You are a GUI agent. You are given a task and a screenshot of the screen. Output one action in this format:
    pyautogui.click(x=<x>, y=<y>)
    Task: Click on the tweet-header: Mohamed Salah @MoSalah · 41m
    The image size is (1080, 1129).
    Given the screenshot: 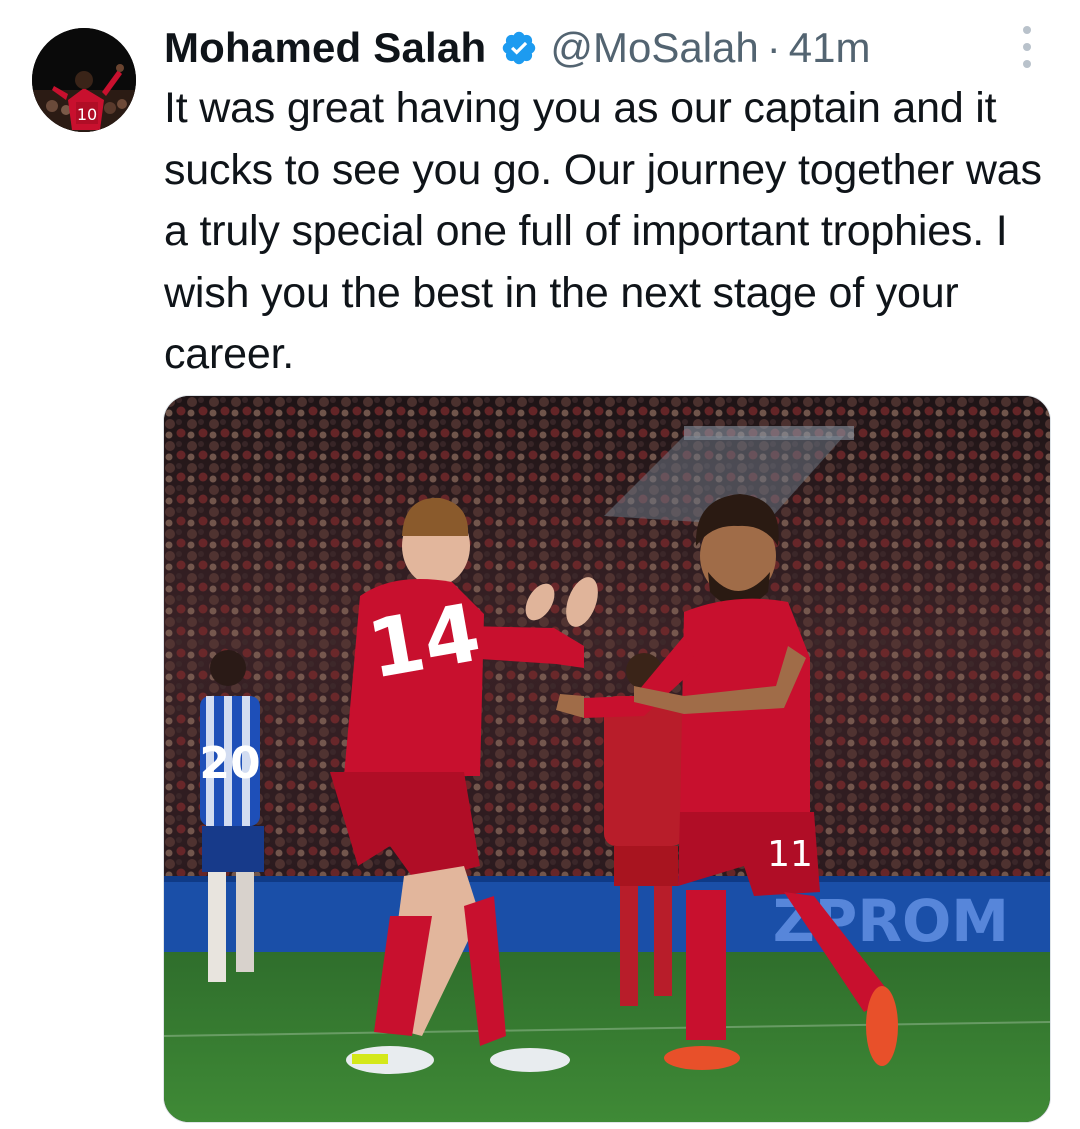 What is the action you would take?
    pyautogui.click(x=517, y=48)
    